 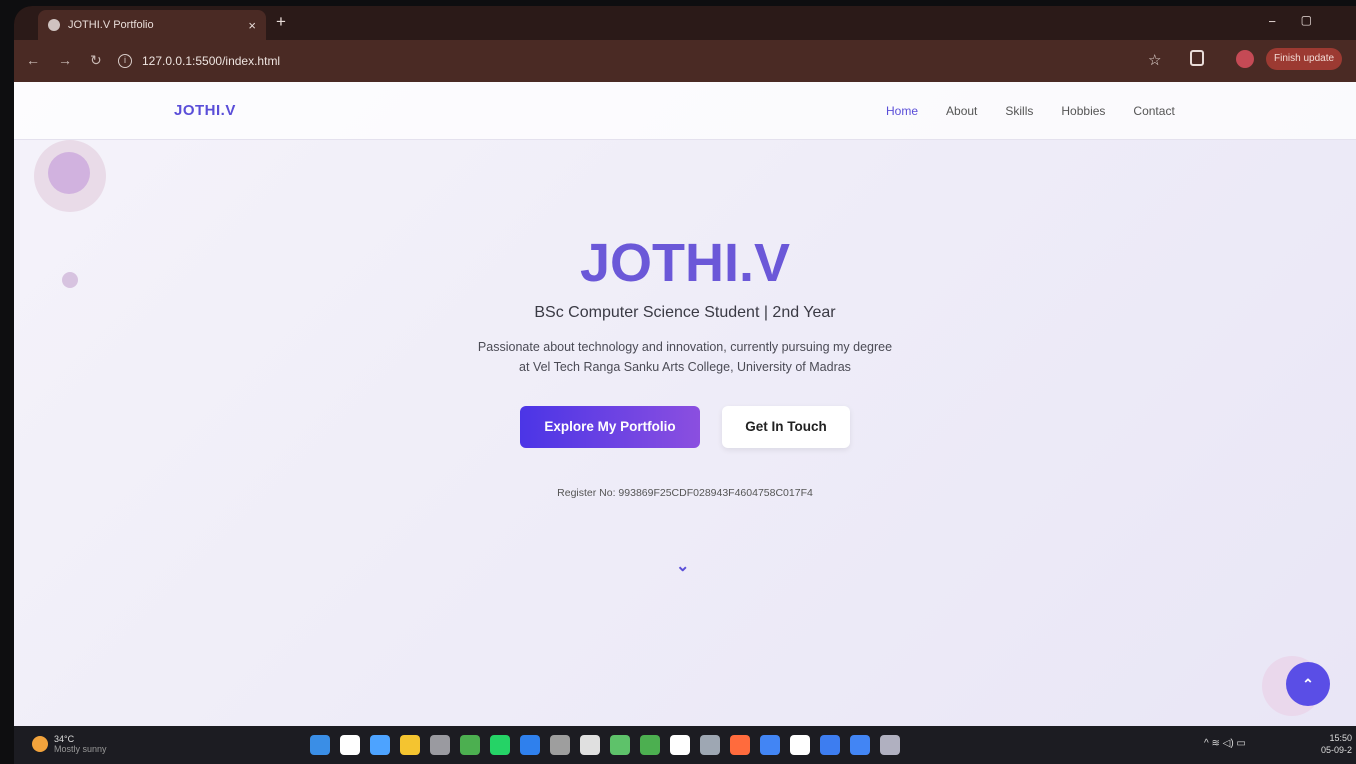 What do you see at coordinates (1340, 738) in the screenshot?
I see `clock-time: 15:50` at bounding box center [1340, 738].